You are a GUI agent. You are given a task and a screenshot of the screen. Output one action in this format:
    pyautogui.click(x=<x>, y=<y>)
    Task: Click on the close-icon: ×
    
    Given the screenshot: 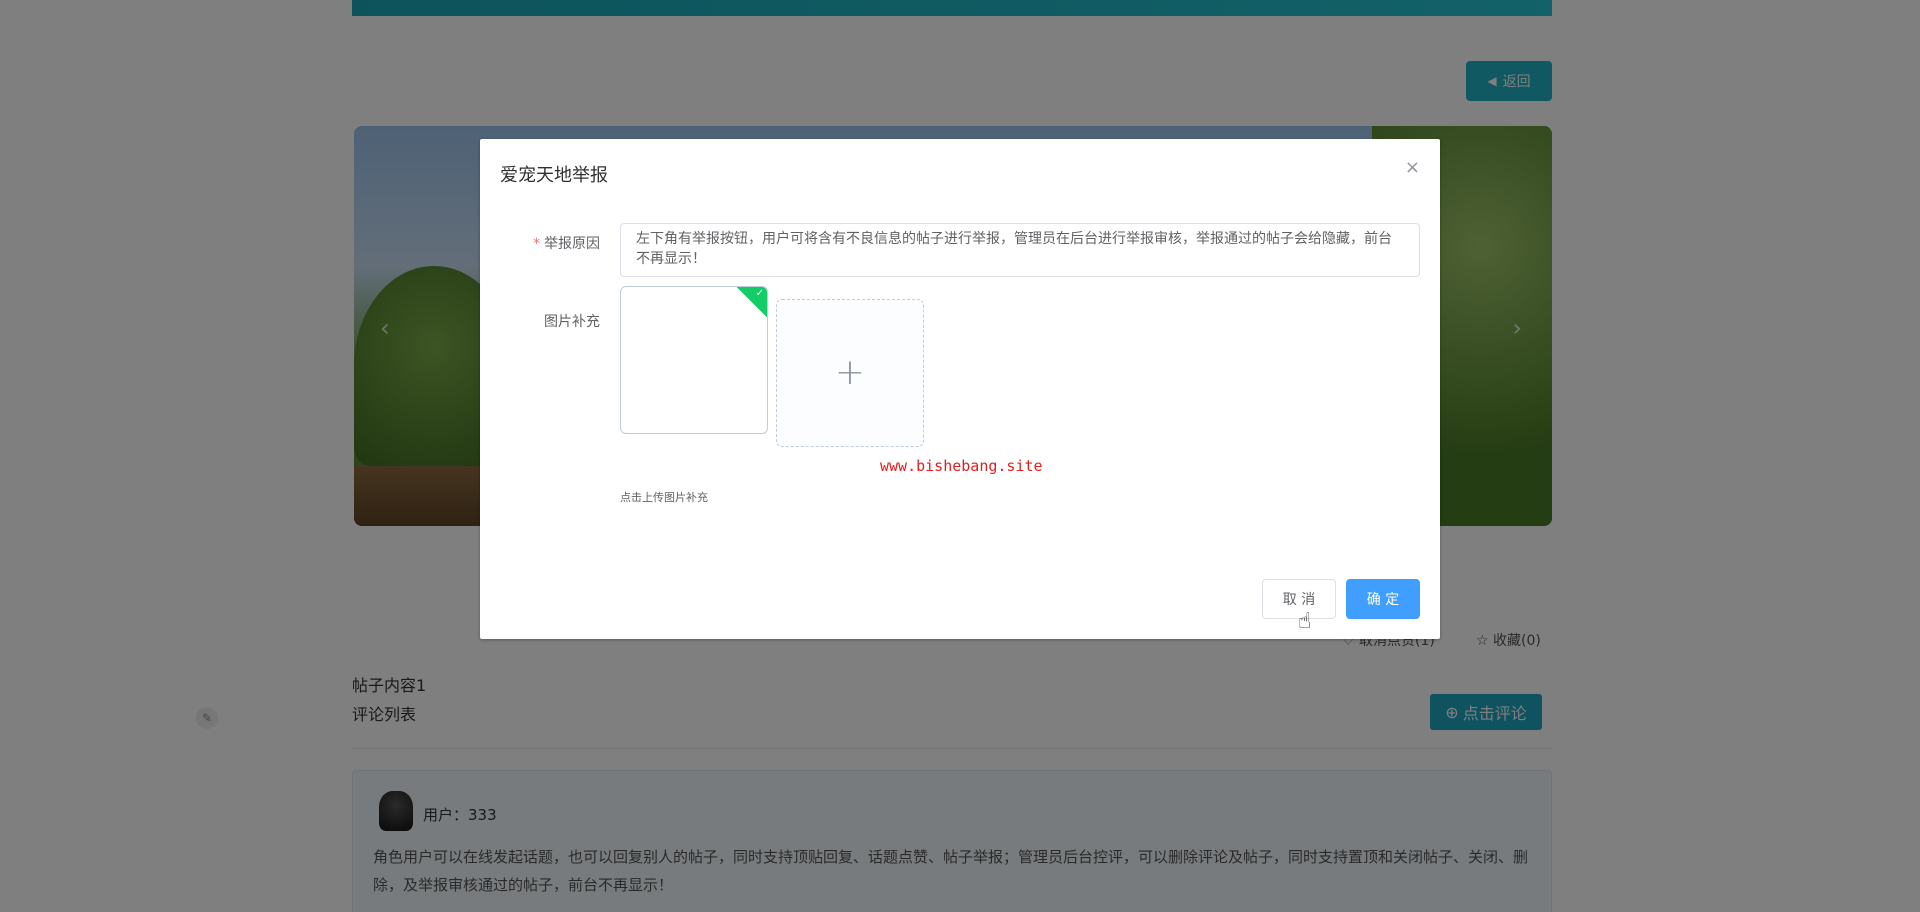 What is the action you would take?
    pyautogui.click(x=1412, y=167)
    